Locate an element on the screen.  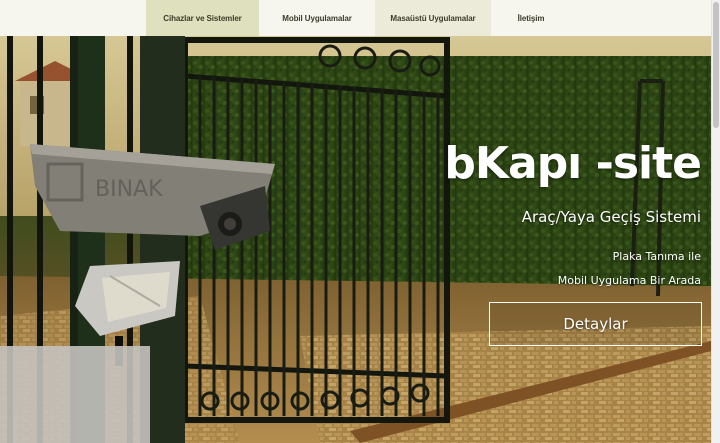
nav-item-devices-systems: Cihazlar ve Sistemler is located at coordinates (202, 18).